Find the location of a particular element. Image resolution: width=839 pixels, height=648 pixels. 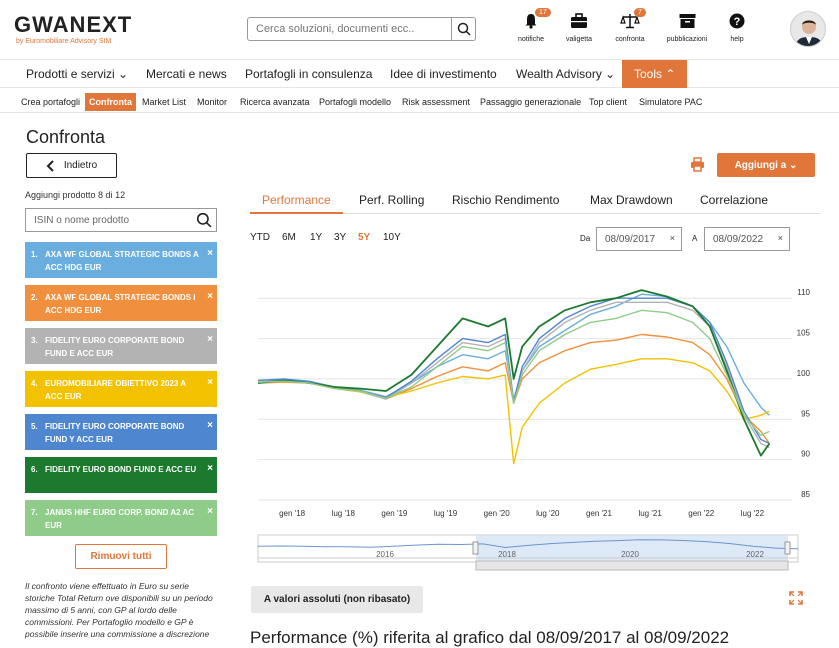

date-from-field: 08/09/2017 × is located at coordinates (639, 239).